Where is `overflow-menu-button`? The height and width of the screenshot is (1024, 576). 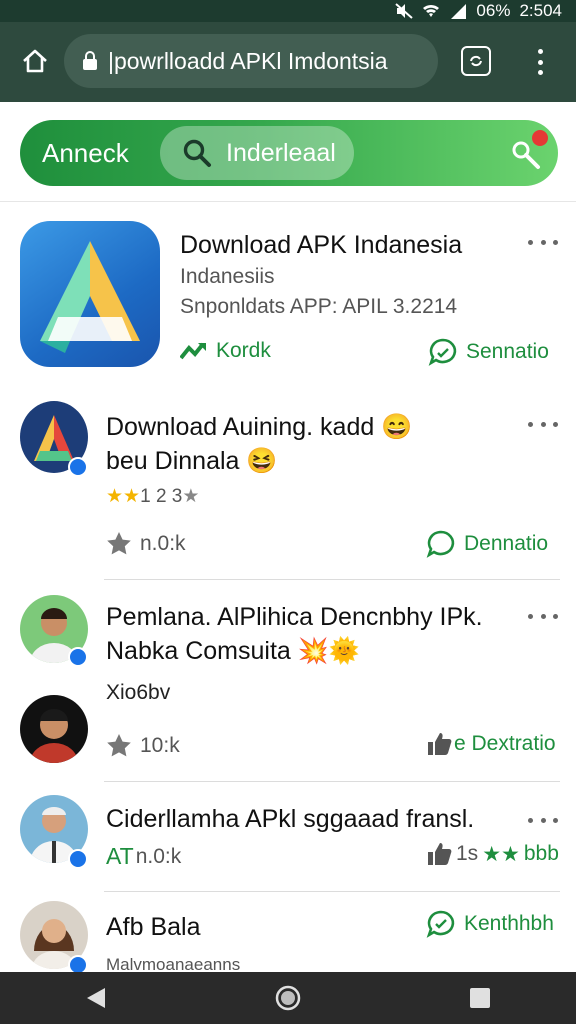
overflow-menu-button is located at coordinates (540, 62).